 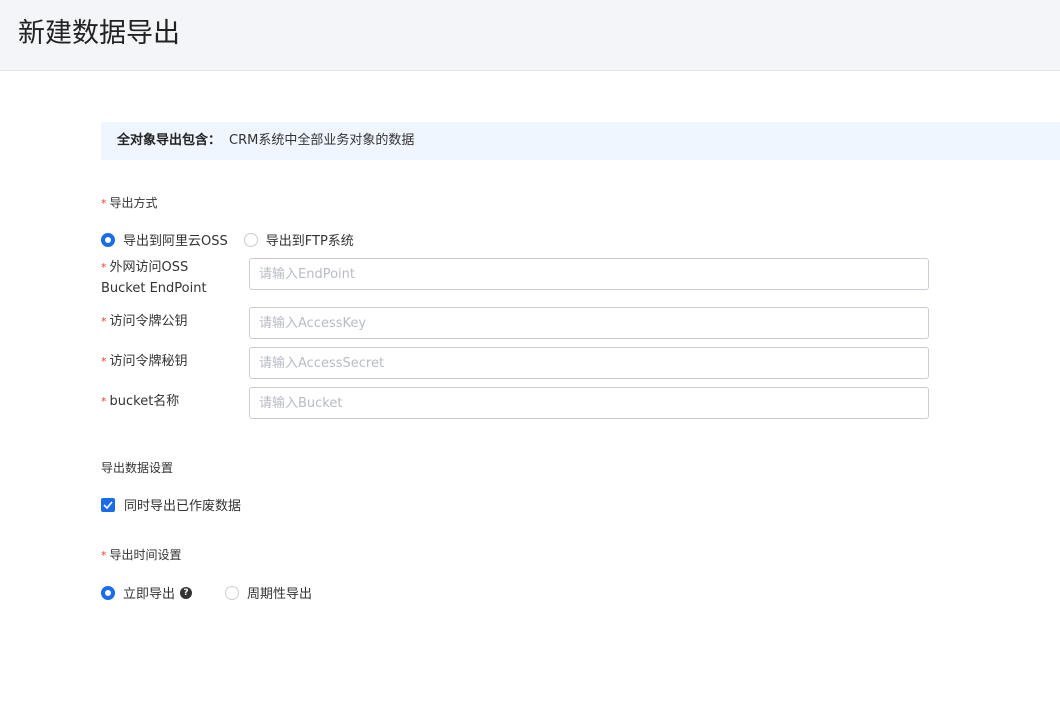 I want to click on access-key-input, so click(x=589, y=323).